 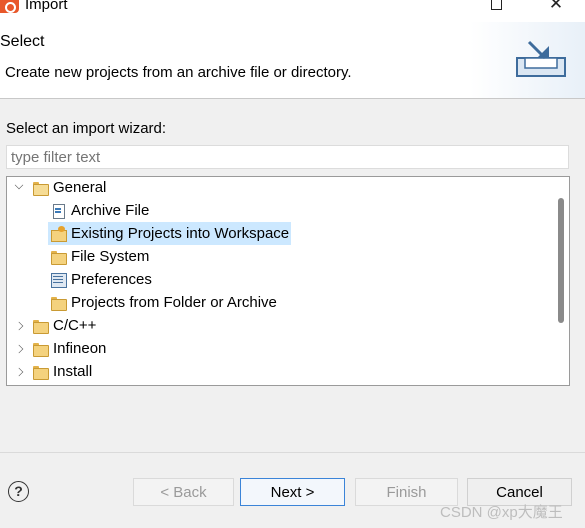 I want to click on tree-item-label: C/C++, so click(x=75, y=325).